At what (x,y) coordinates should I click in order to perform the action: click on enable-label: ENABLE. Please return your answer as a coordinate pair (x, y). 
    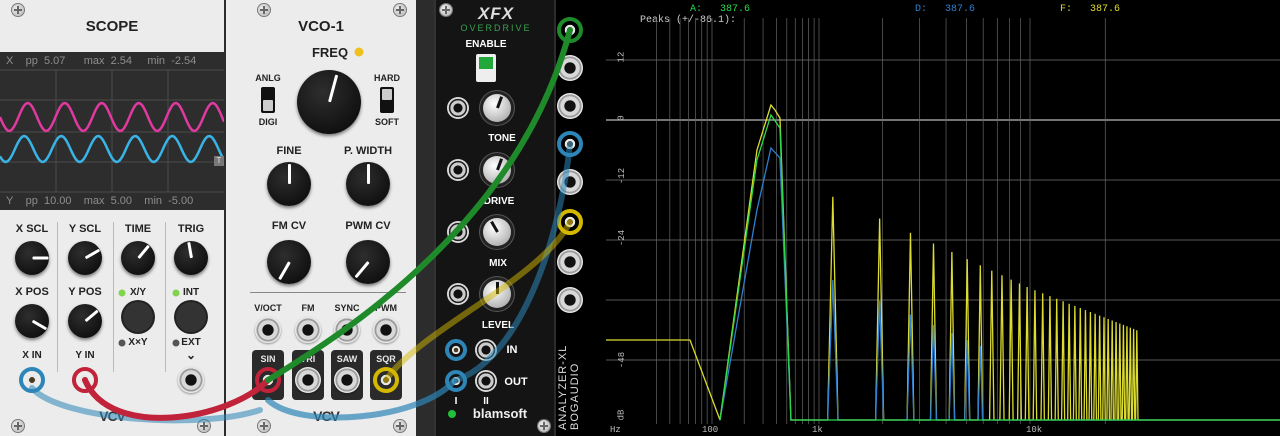
    Looking at the image, I should click on (486, 44).